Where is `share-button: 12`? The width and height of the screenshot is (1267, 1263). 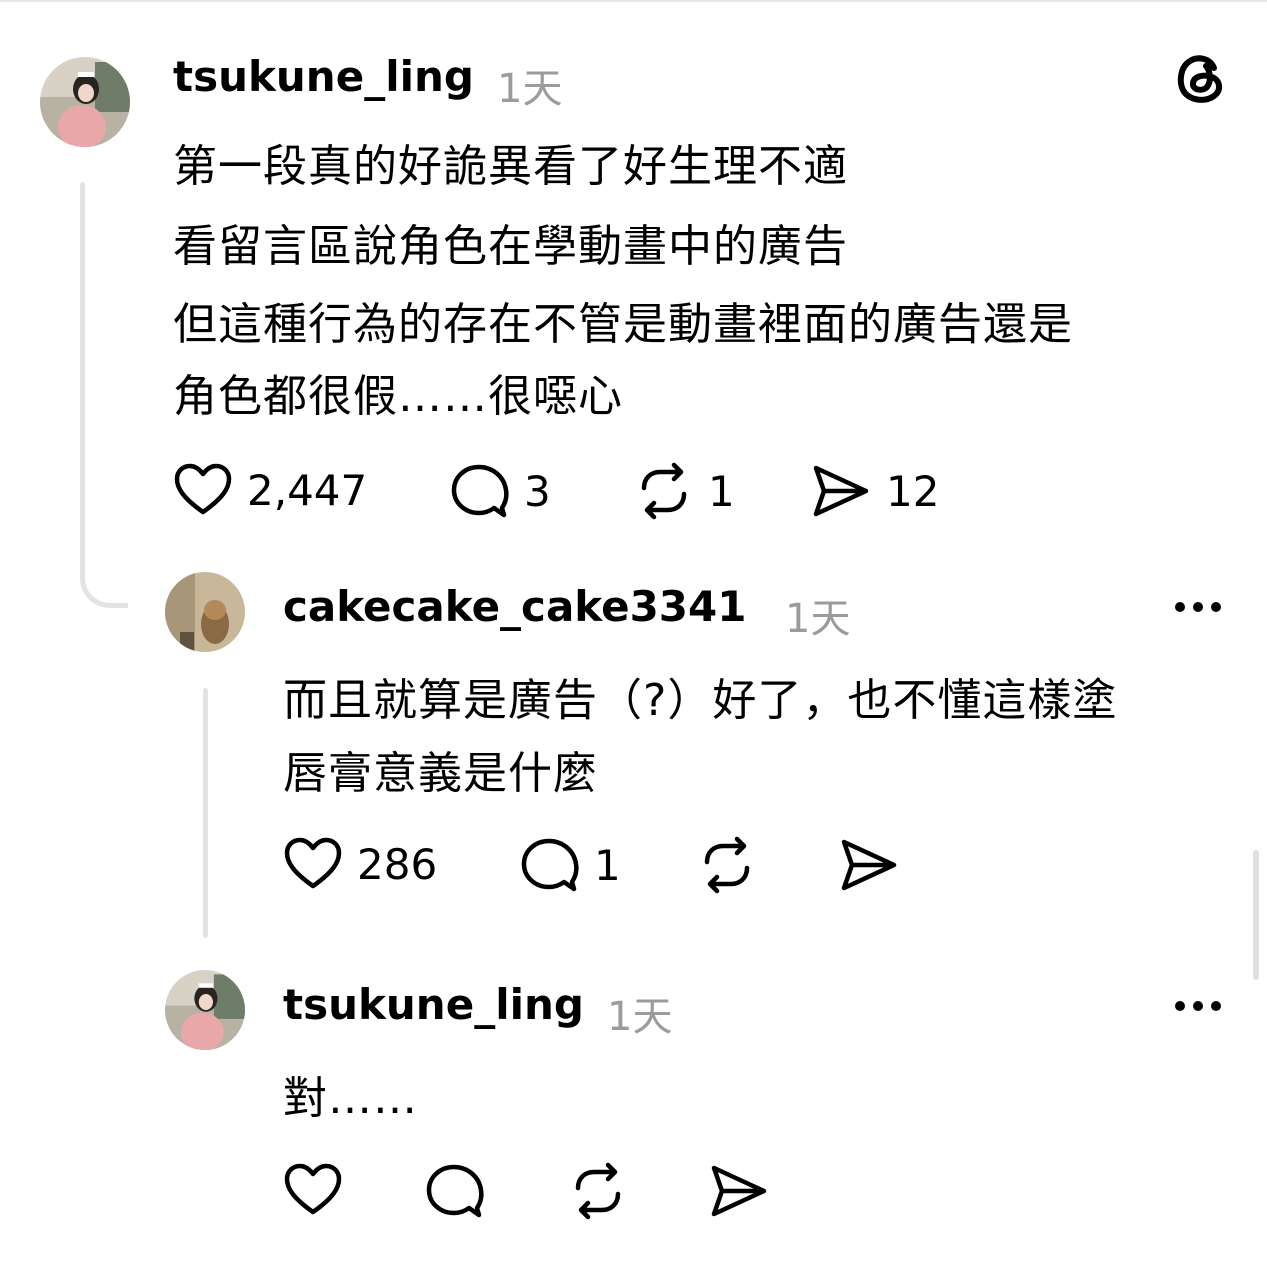
share-button: 12 is located at coordinates (874, 491).